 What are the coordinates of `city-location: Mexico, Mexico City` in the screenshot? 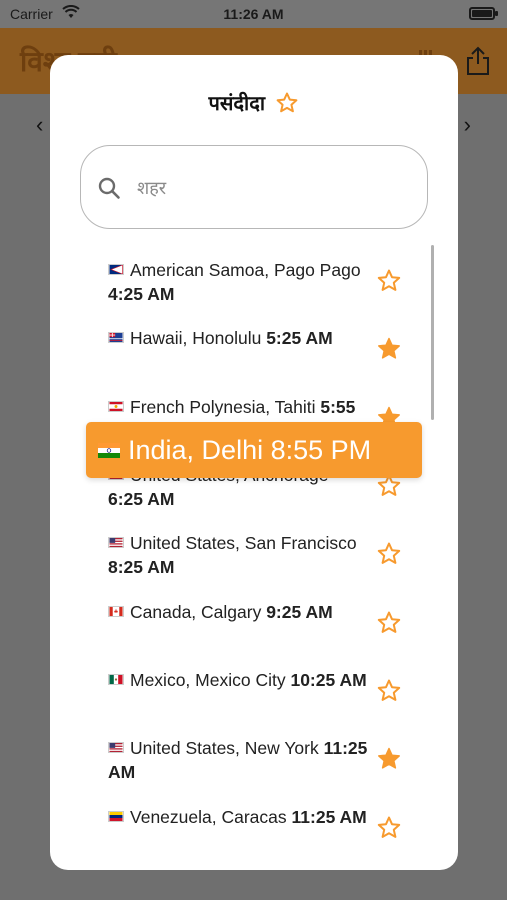 It's located at (208, 680).